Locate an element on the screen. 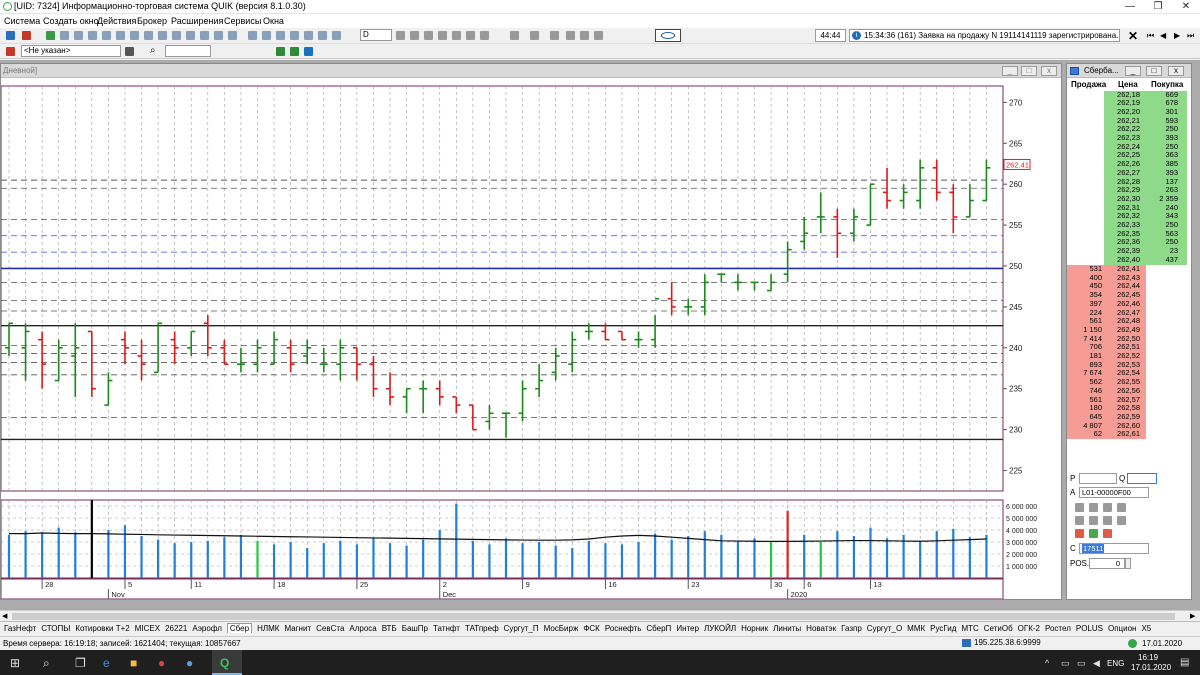 This screenshot has height=675, width=1200. messages-icon is located at coordinates (176, 35).